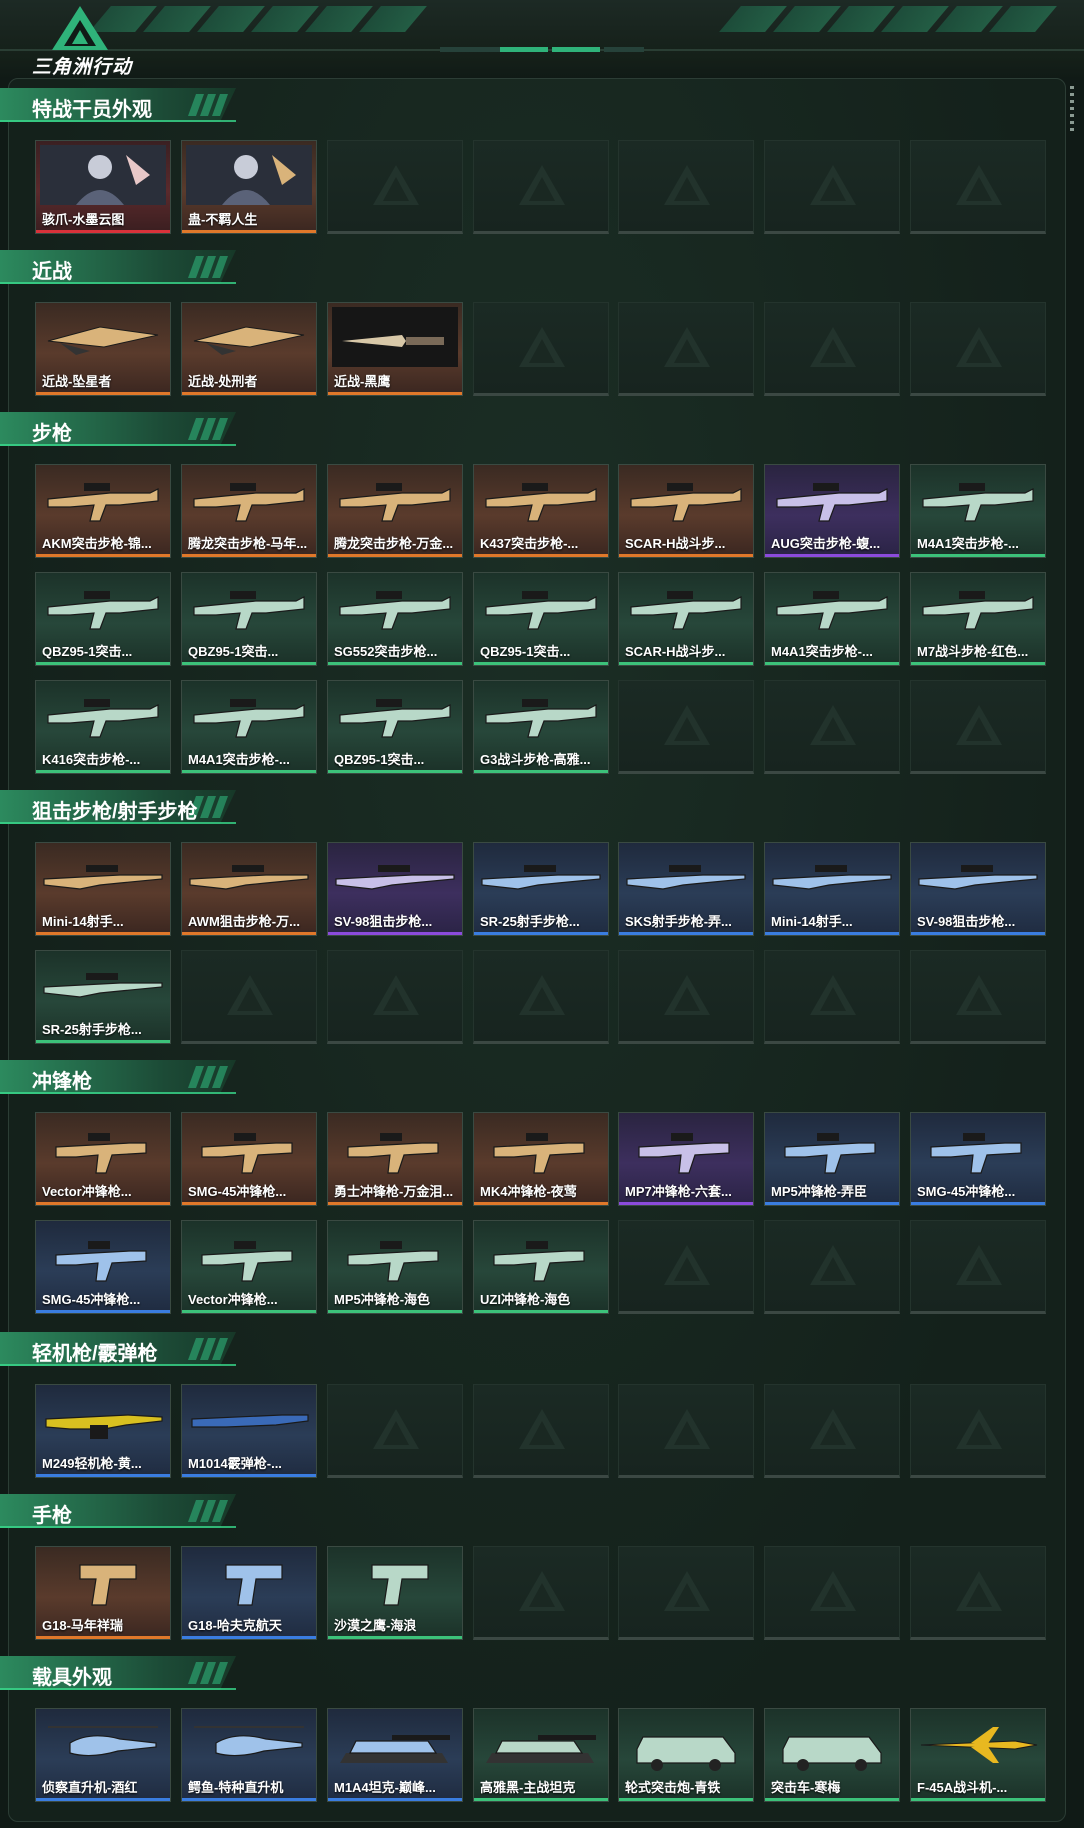 The height and width of the screenshot is (1828, 1084). I want to click on operator-portrait-icon, so click(249, 175).